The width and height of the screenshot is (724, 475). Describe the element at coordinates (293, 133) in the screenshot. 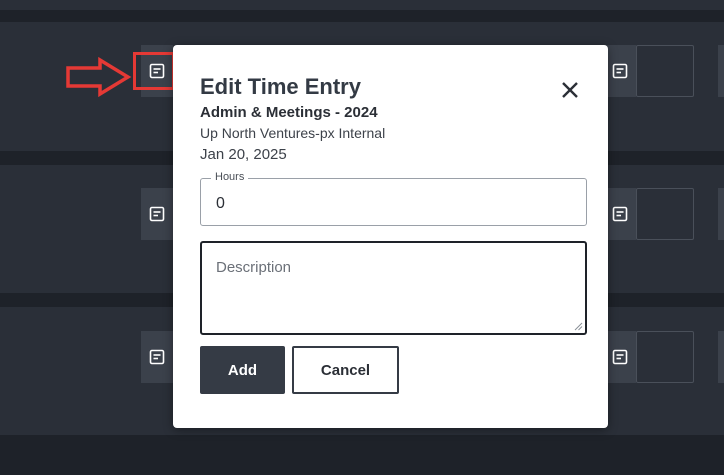

I see `client-name: Up North Ventures-px Internal` at that location.